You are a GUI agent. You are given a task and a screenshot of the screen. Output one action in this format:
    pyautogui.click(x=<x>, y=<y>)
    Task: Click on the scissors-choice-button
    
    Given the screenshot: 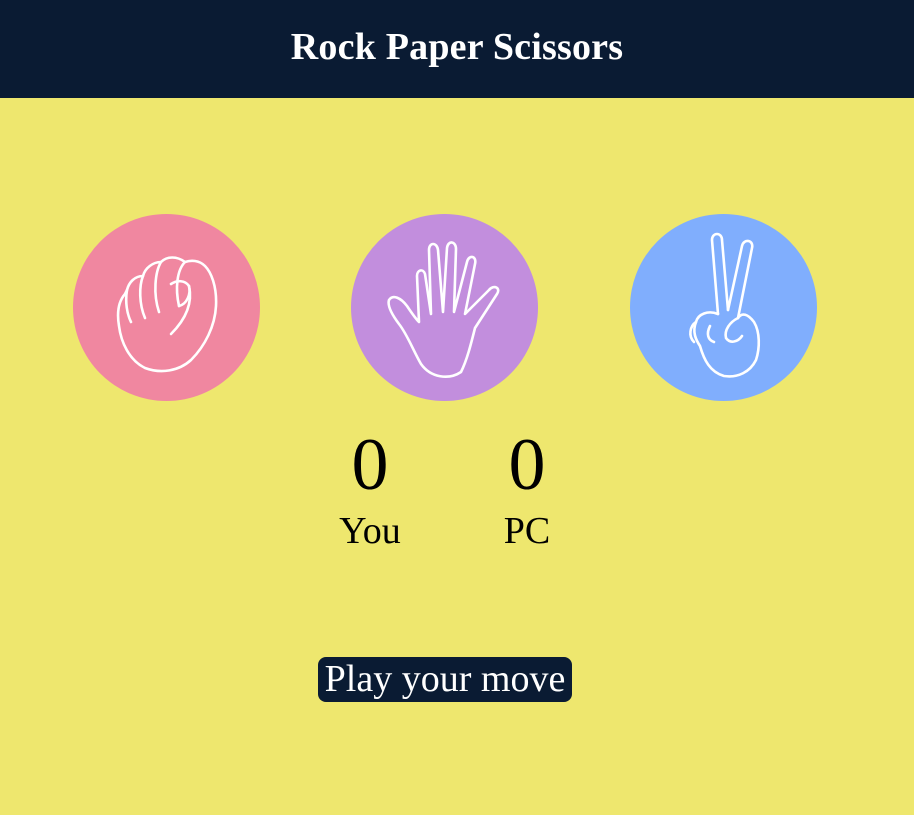 What is the action you would take?
    pyautogui.click(x=723, y=307)
    